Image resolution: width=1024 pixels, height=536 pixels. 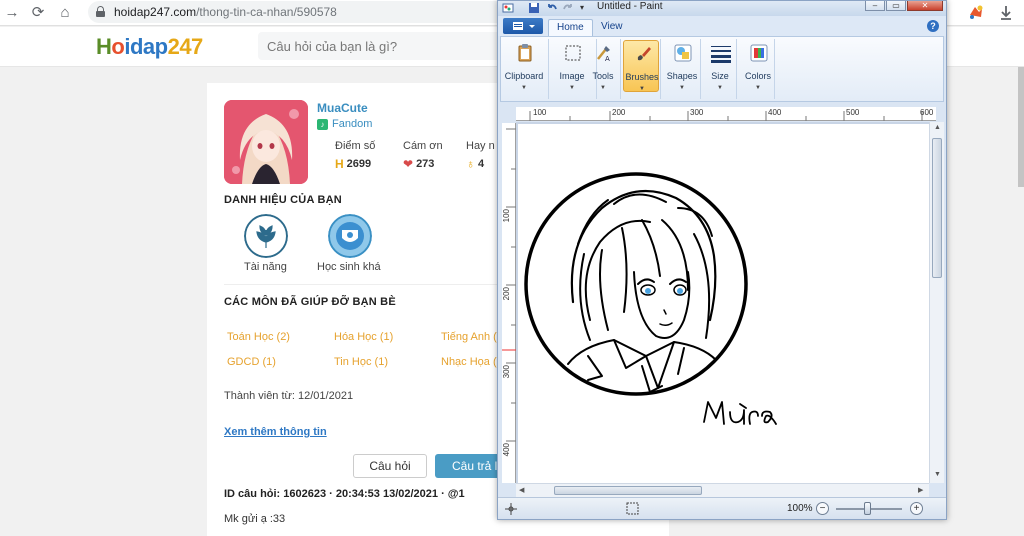 I want to click on minimize-icon: –, so click(x=875, y=6).